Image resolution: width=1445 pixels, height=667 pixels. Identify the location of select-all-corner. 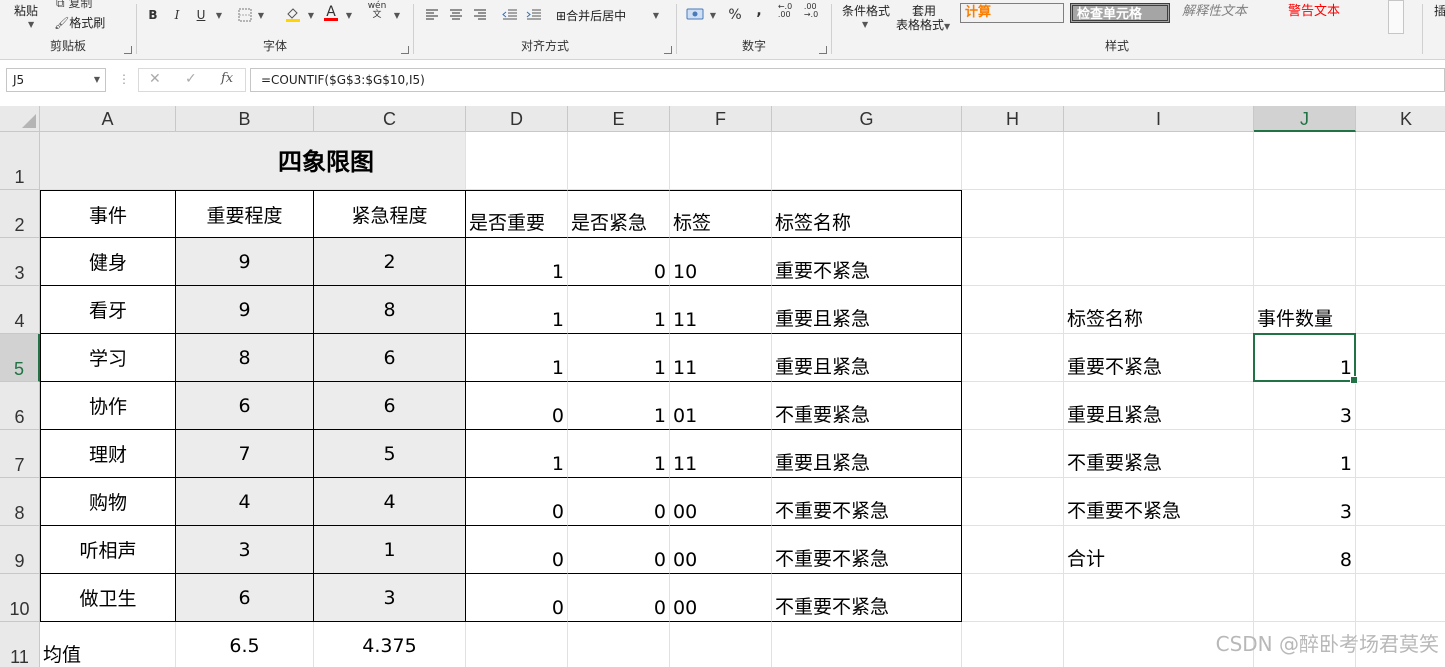
(20, 119).